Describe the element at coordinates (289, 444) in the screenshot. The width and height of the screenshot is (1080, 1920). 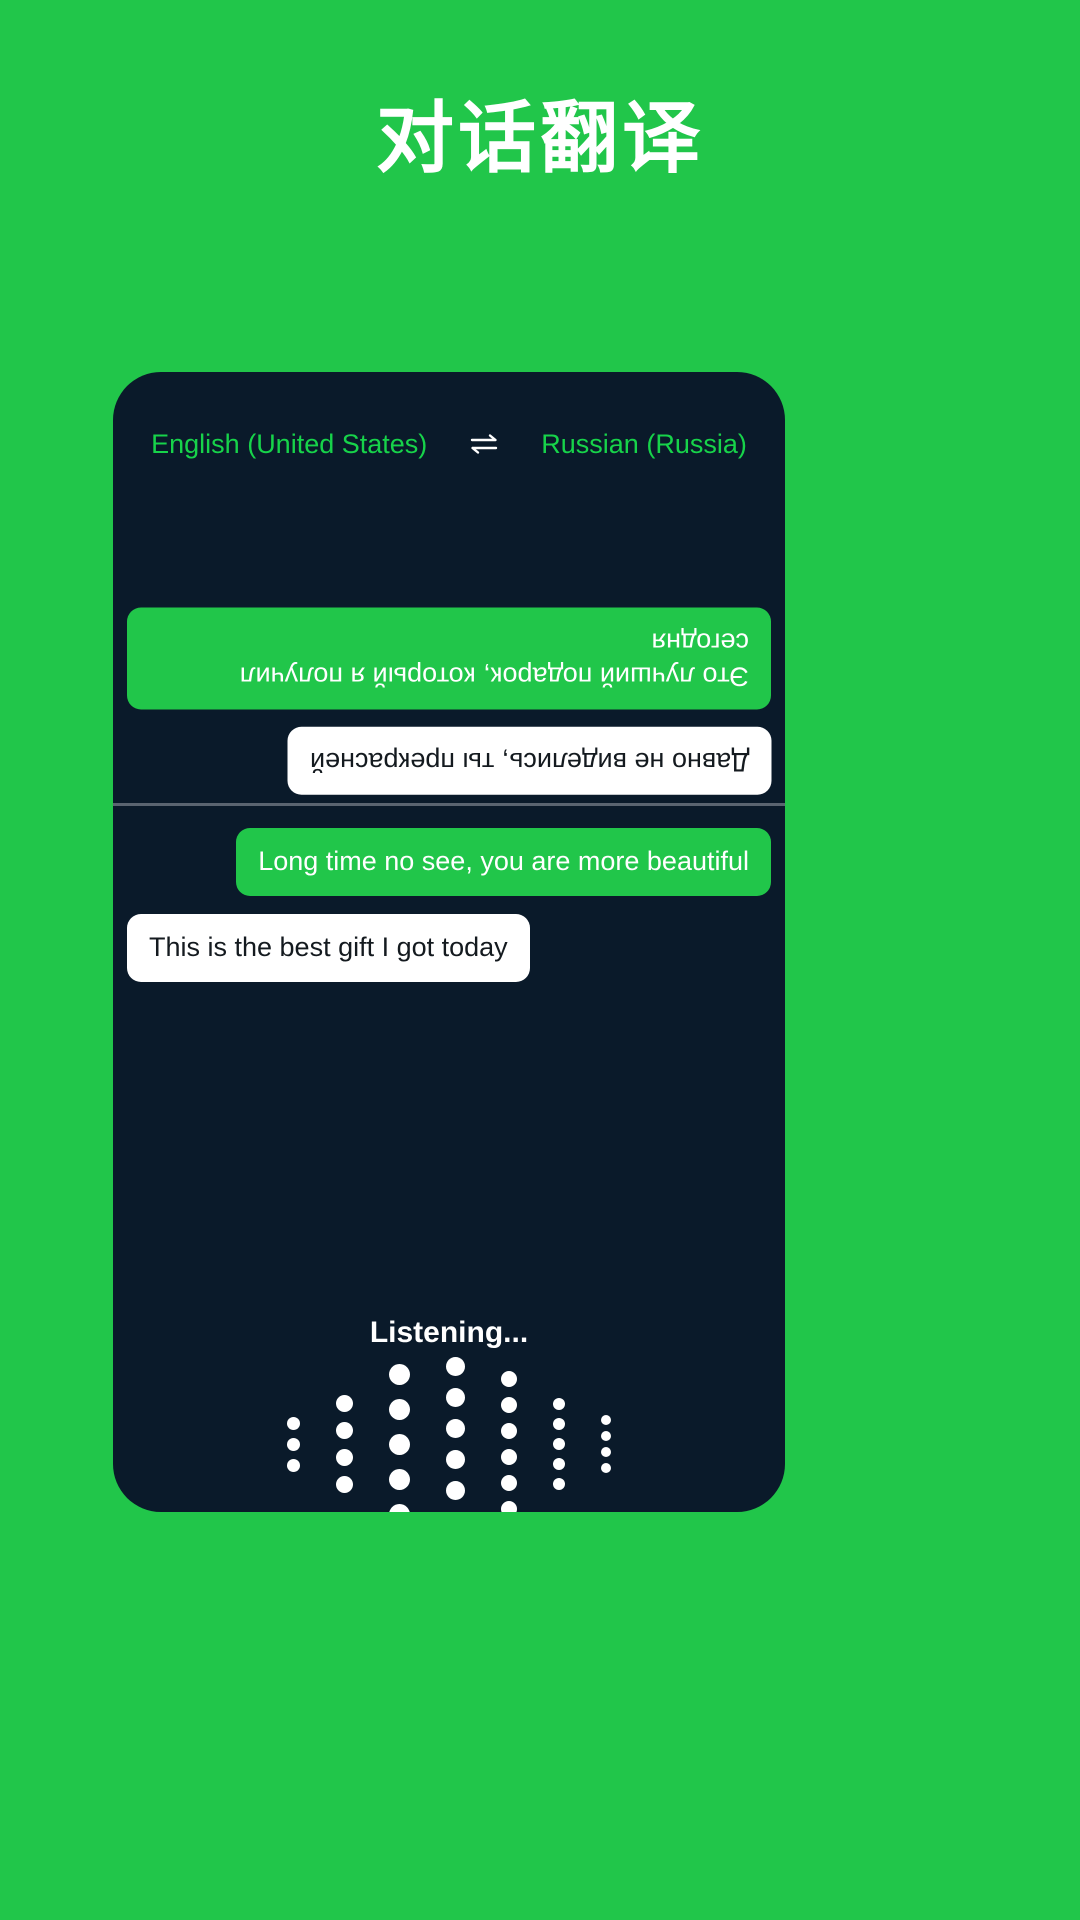
I see `source-language-label: English (United States)` at that location.